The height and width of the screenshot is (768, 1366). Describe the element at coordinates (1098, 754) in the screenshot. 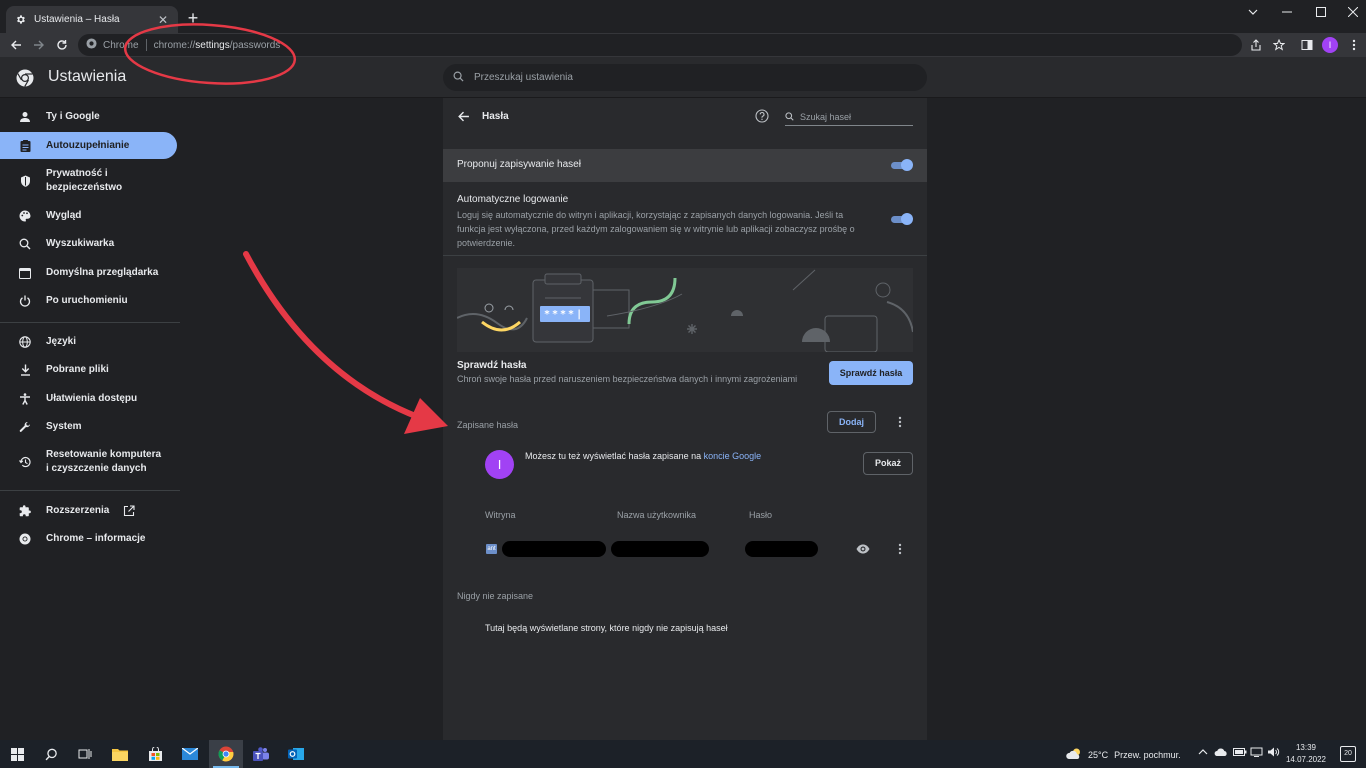

I see `temperature: 25°C` at that location.